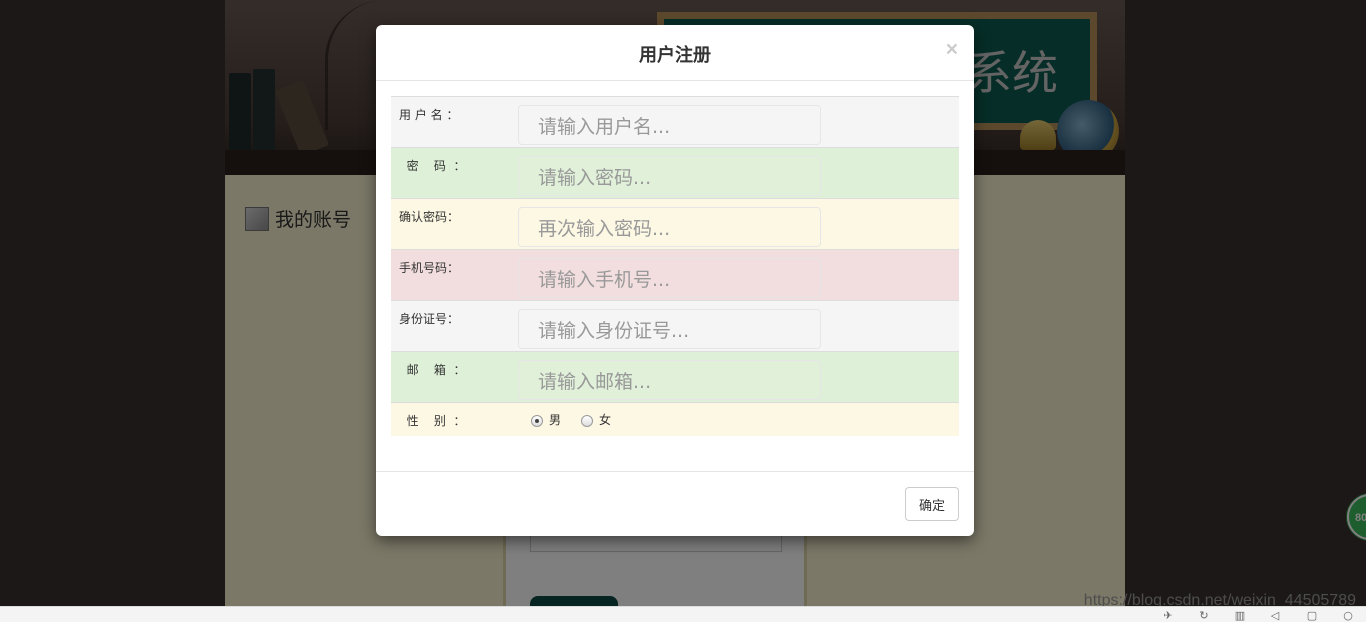 The width and height of the screenshot is (1366, 622). I want to click on form-row-gender: 性 别 ： 男 女, so click(675, 419).